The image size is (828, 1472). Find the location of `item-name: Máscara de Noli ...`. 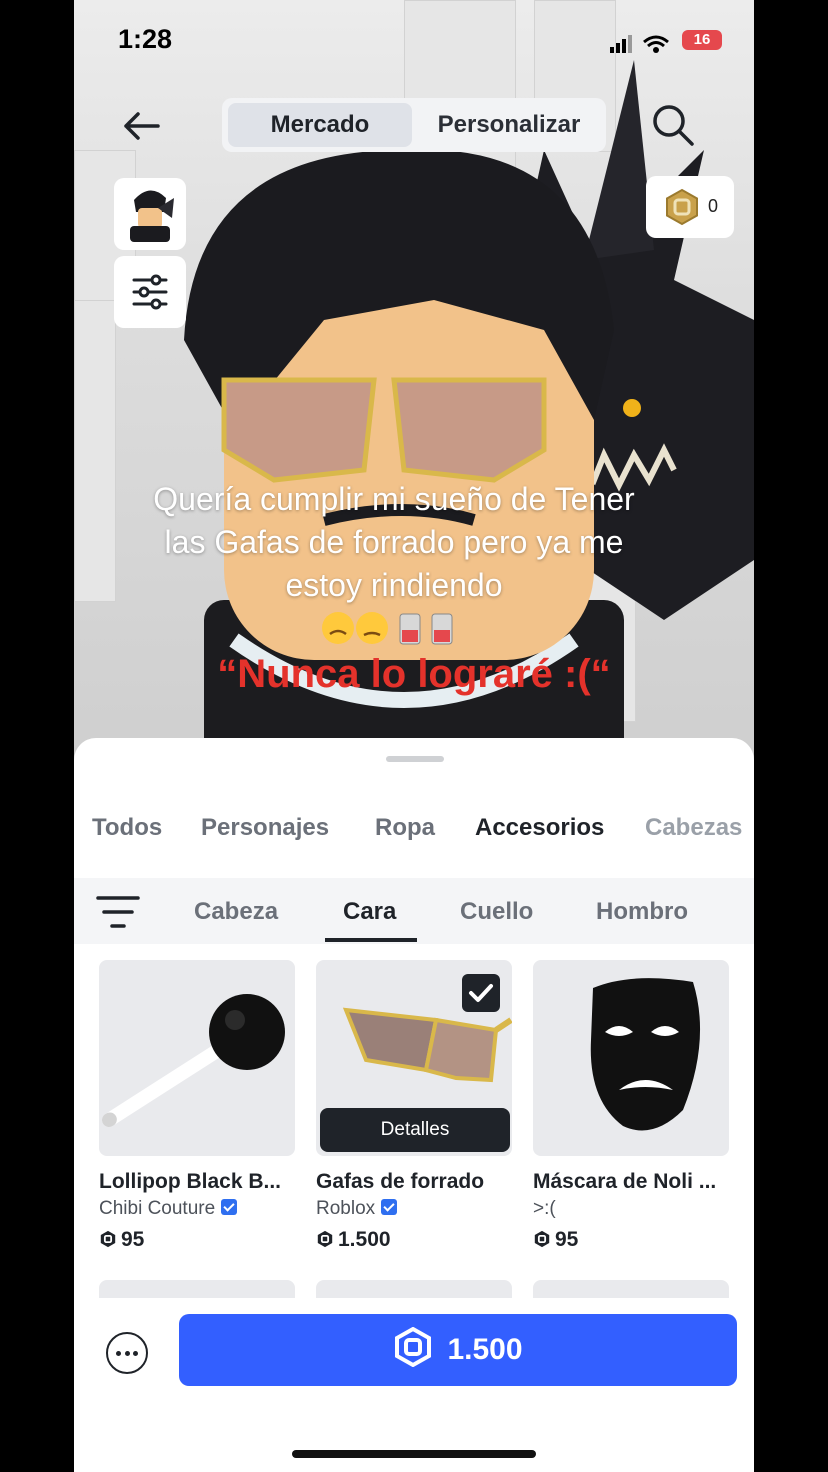

item-name: Máscara de Noli ... is located at coordinates (625, 1181).